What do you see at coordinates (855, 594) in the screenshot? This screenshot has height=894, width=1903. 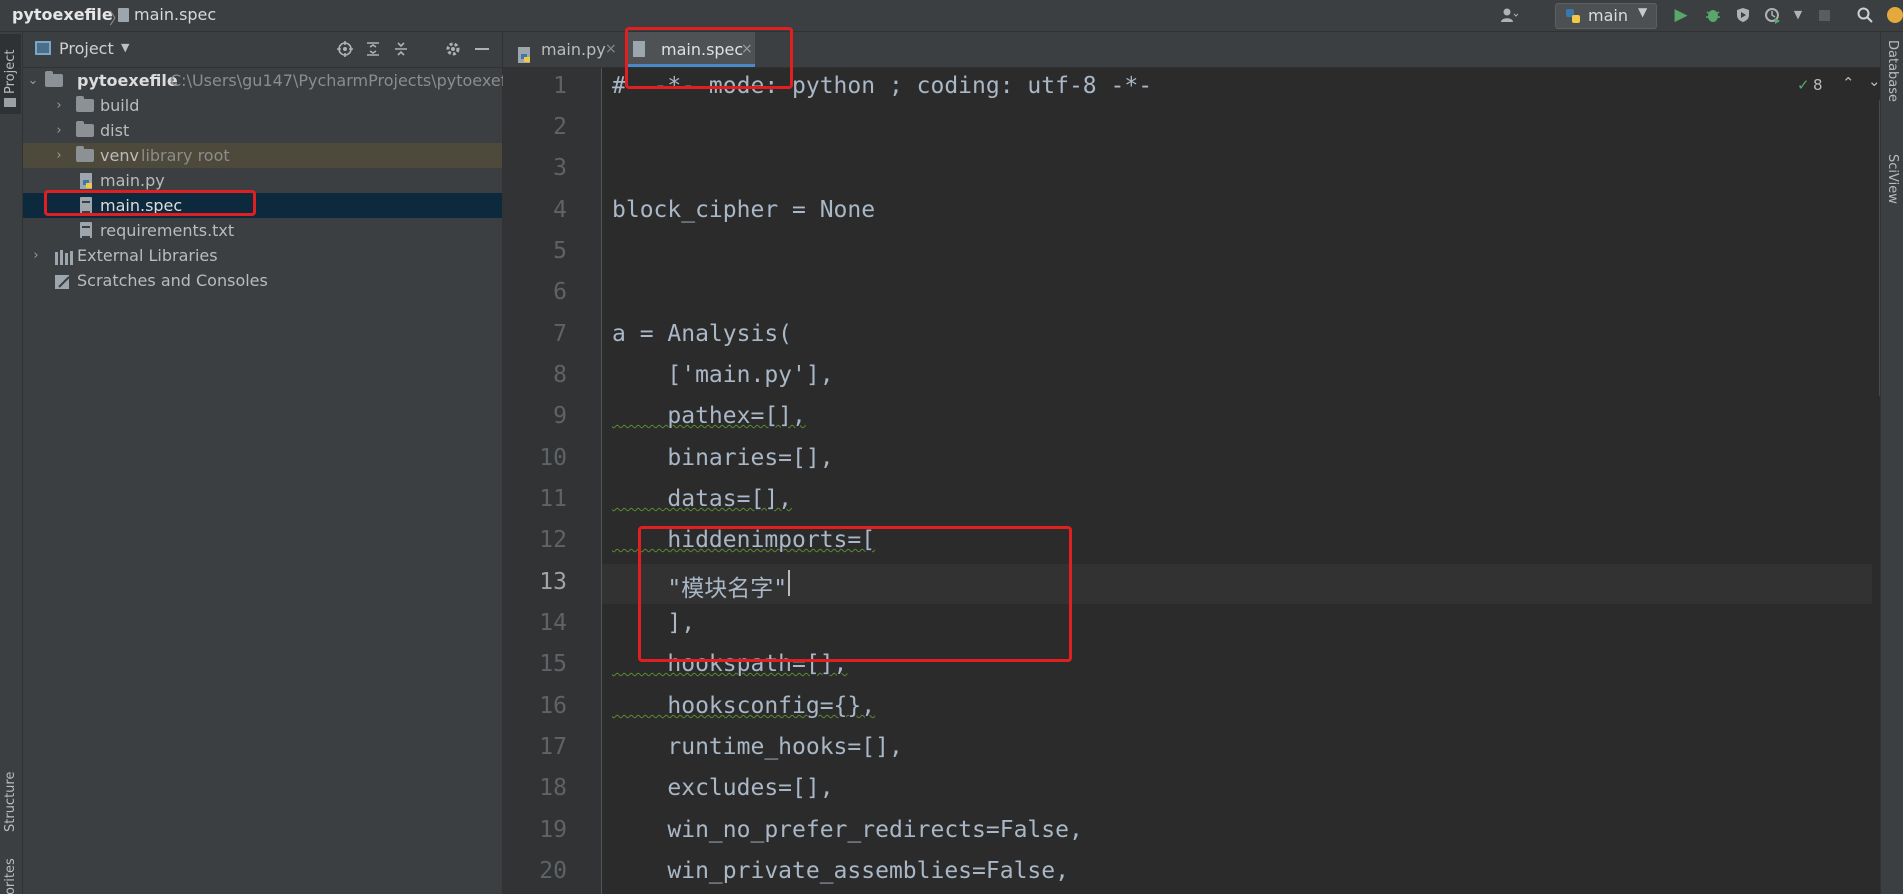 I see `highlight-box-hiddenimports` at bounding box center [855, 594].